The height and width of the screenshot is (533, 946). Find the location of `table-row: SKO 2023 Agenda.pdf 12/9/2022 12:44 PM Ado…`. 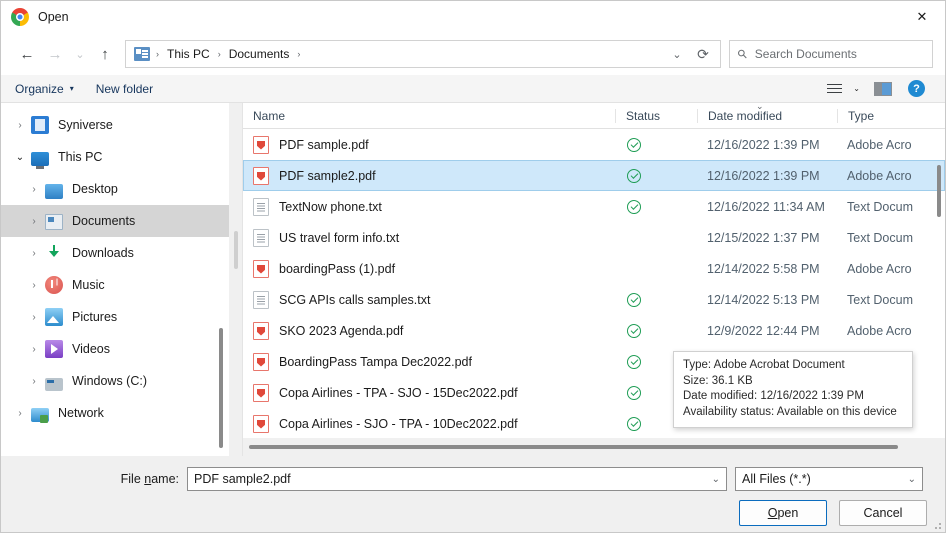

table-row: SKO 2023 Agenda.pdf 12/9/2022 12:44 PM Ado… is located at coordinates (594, 330).